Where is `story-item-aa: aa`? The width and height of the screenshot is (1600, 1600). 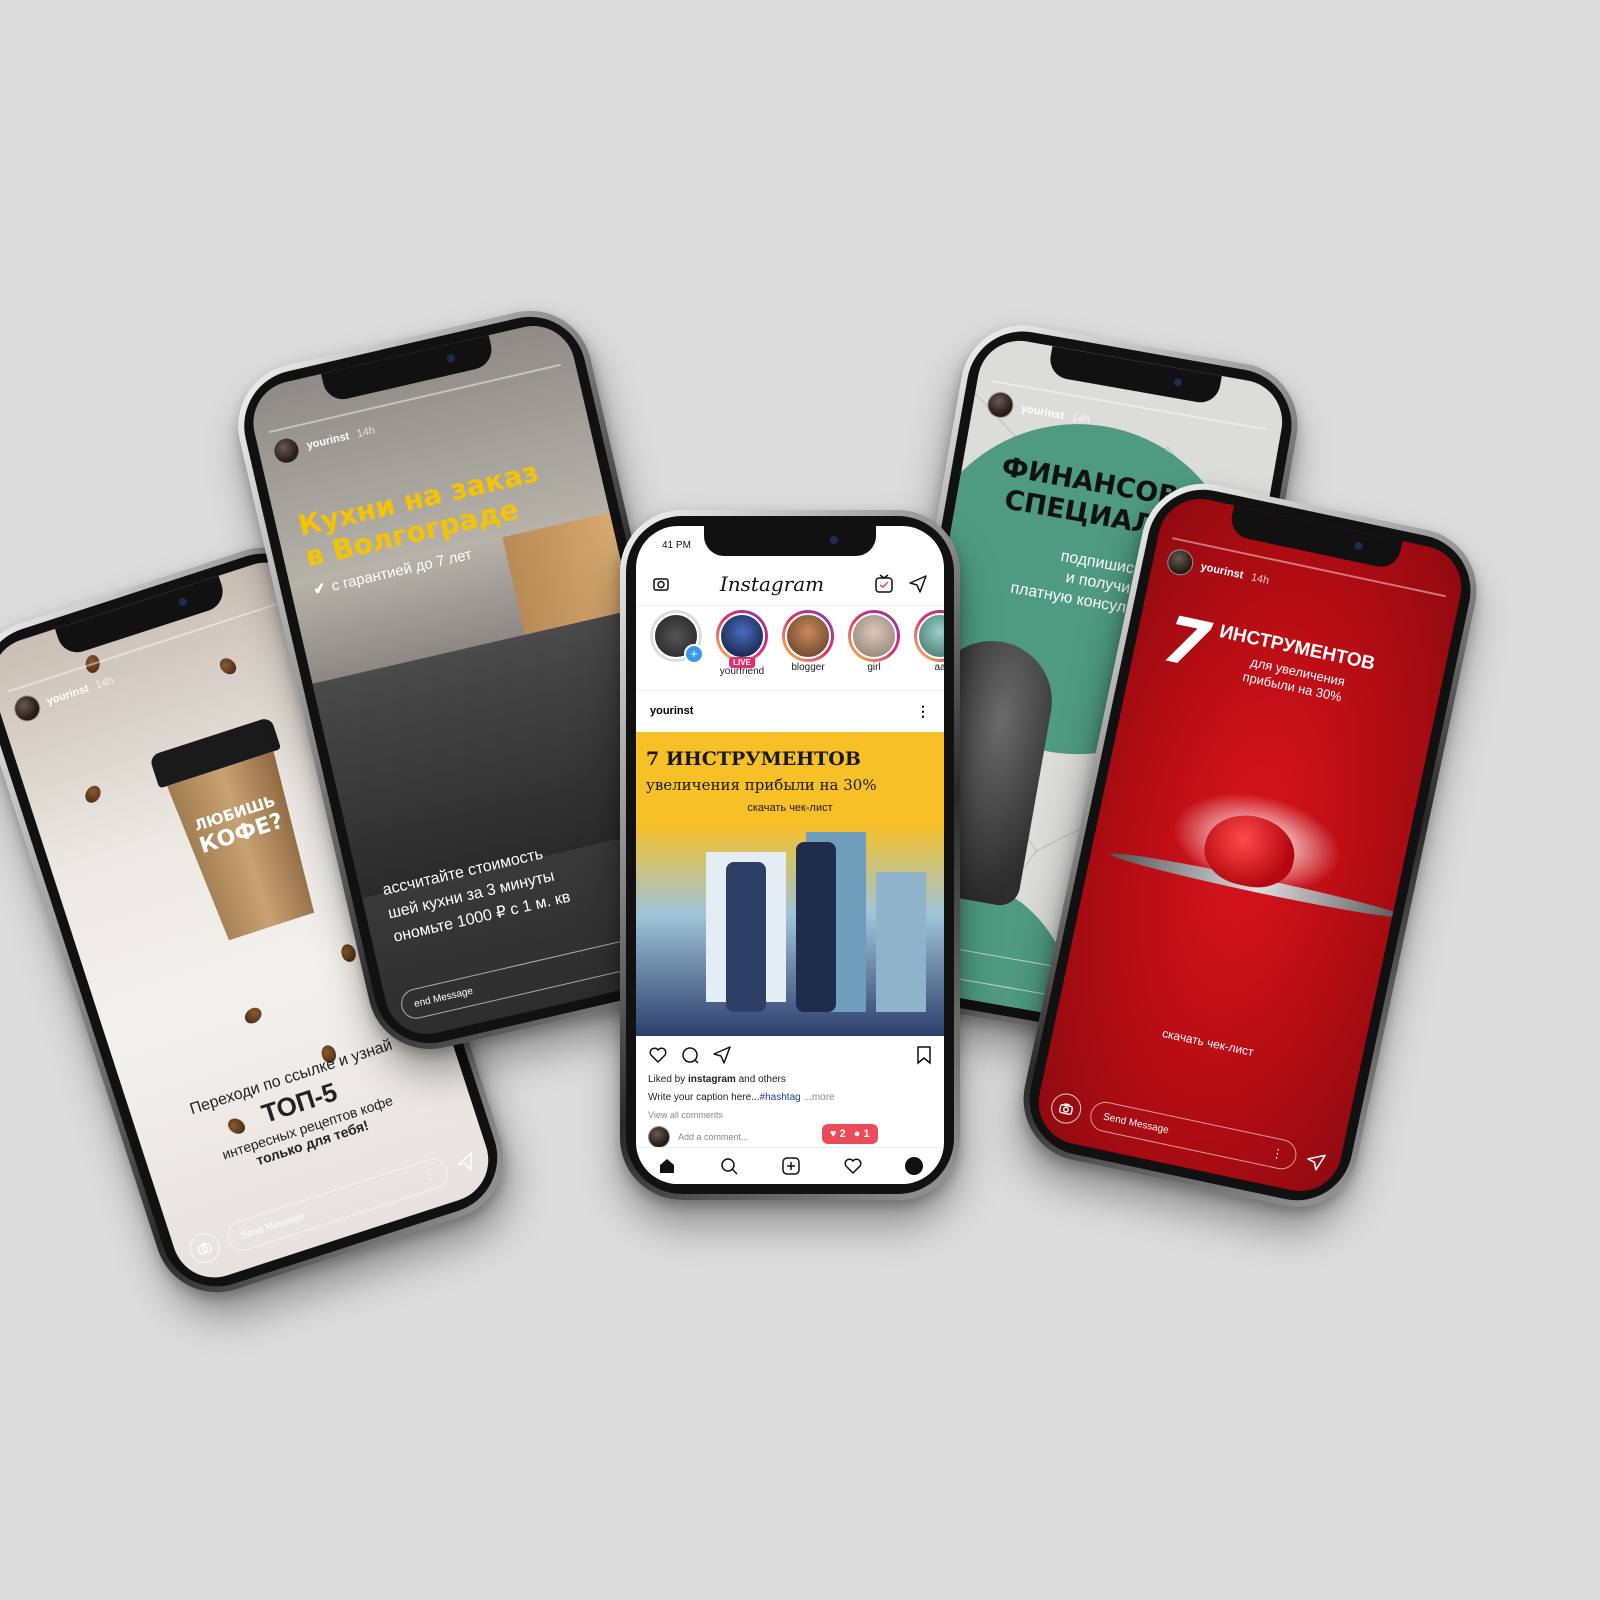 story-item-aa: aa is located at coordinates (929, 650).